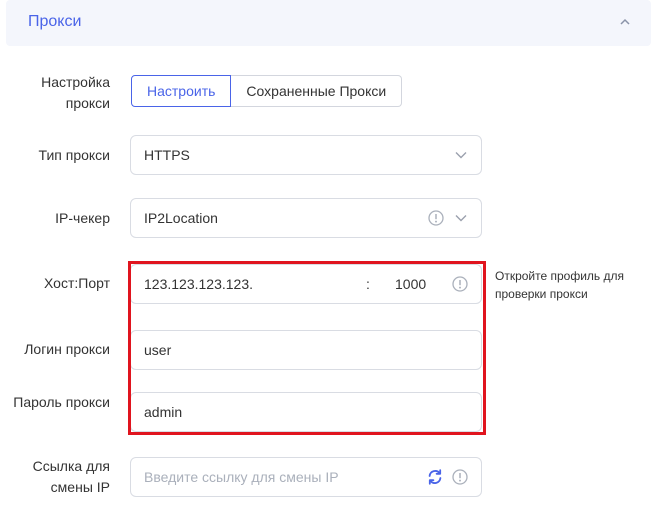 Image resolution: width=651 pixels, height=519 pixels. Describe the element at coordinates (317, 91) in the screenshot. I see `saved-proxies-button: Сохраненные Прокси` at that location.